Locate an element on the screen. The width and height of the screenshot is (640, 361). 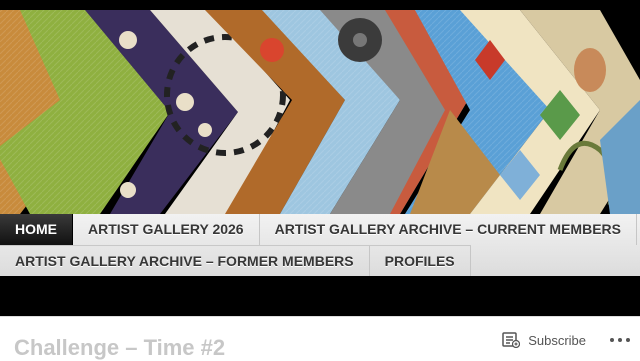
more-options-button is located at coordinates (620, 340).